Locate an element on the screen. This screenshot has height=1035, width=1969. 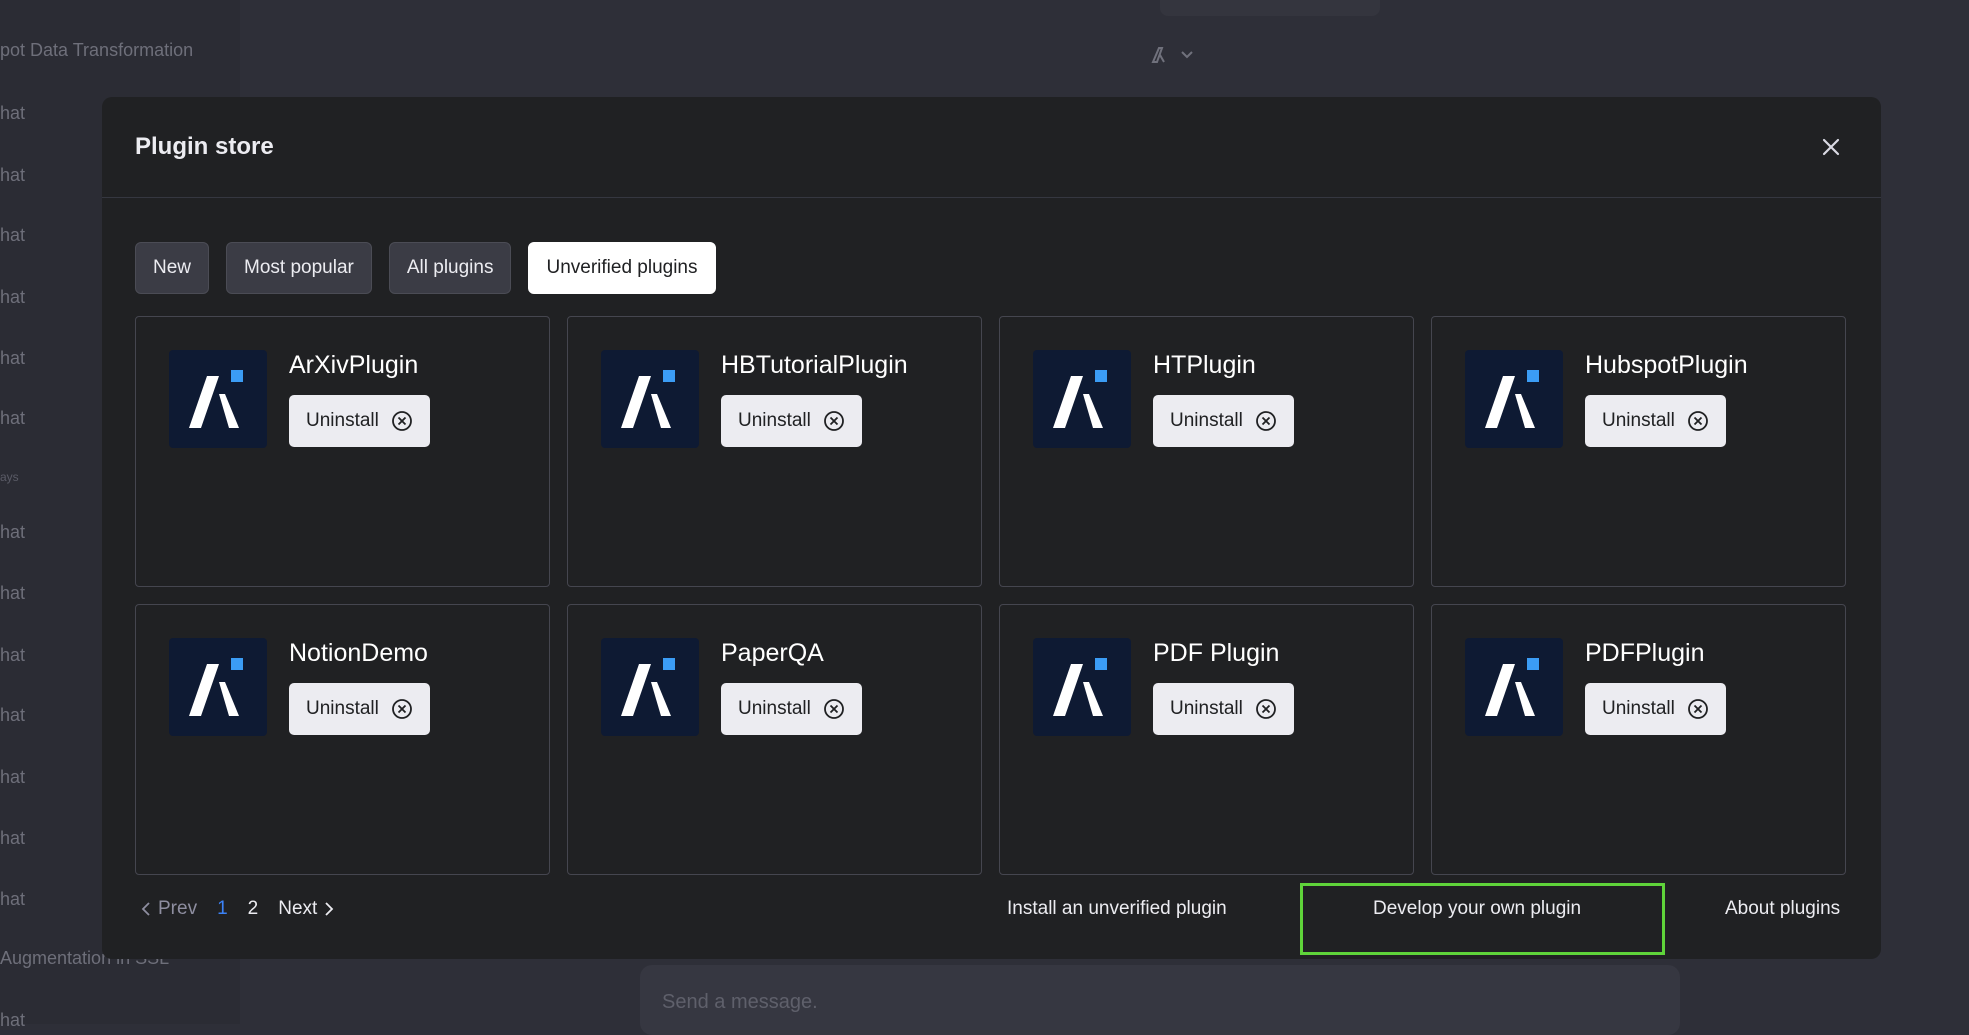
plugin-card: NotionDemo Uninstall is located at coordinates (342, 739).